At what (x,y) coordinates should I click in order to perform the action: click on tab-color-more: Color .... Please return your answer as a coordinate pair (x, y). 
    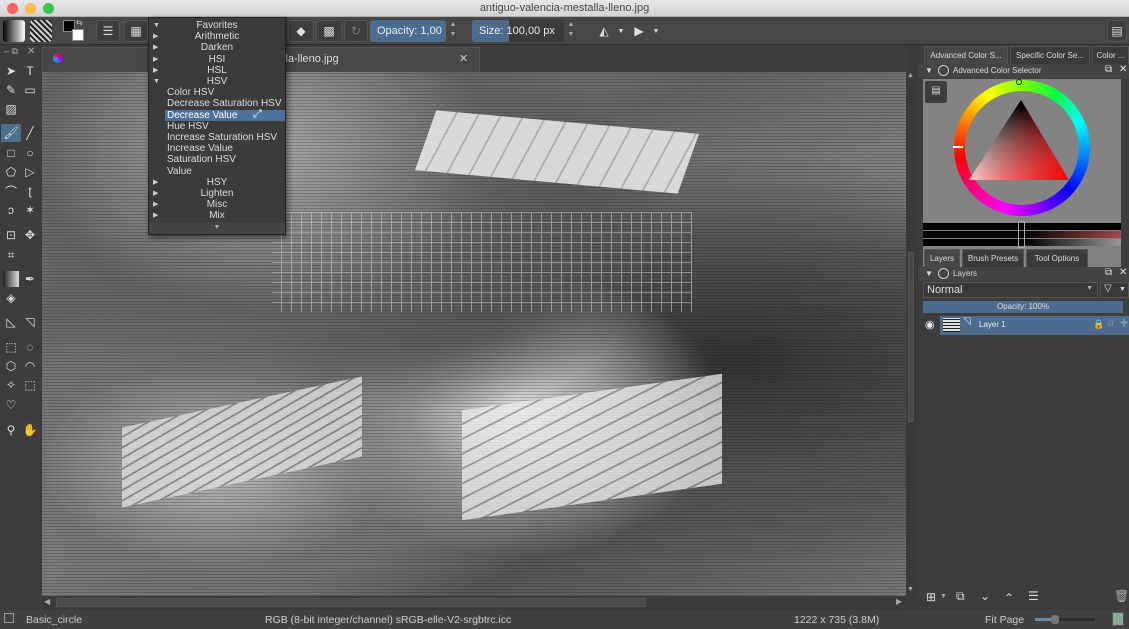
    Looking at the image, I should click on (1110, 55).